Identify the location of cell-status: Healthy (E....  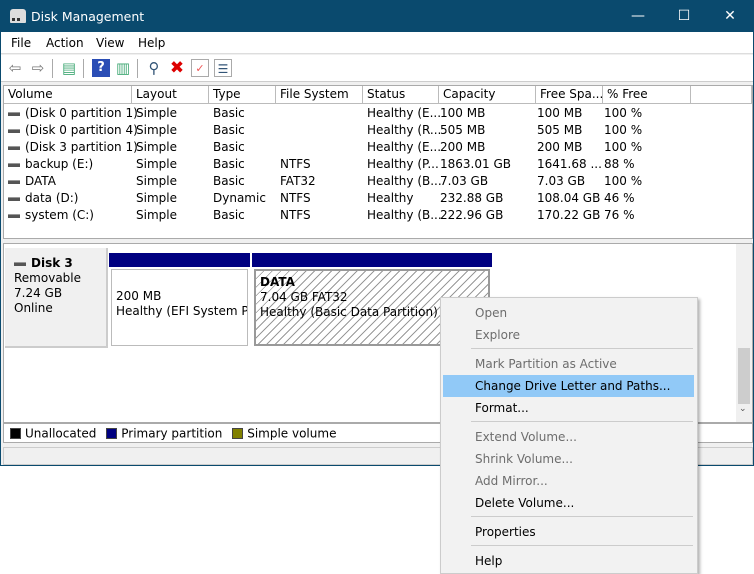
(404, 147).